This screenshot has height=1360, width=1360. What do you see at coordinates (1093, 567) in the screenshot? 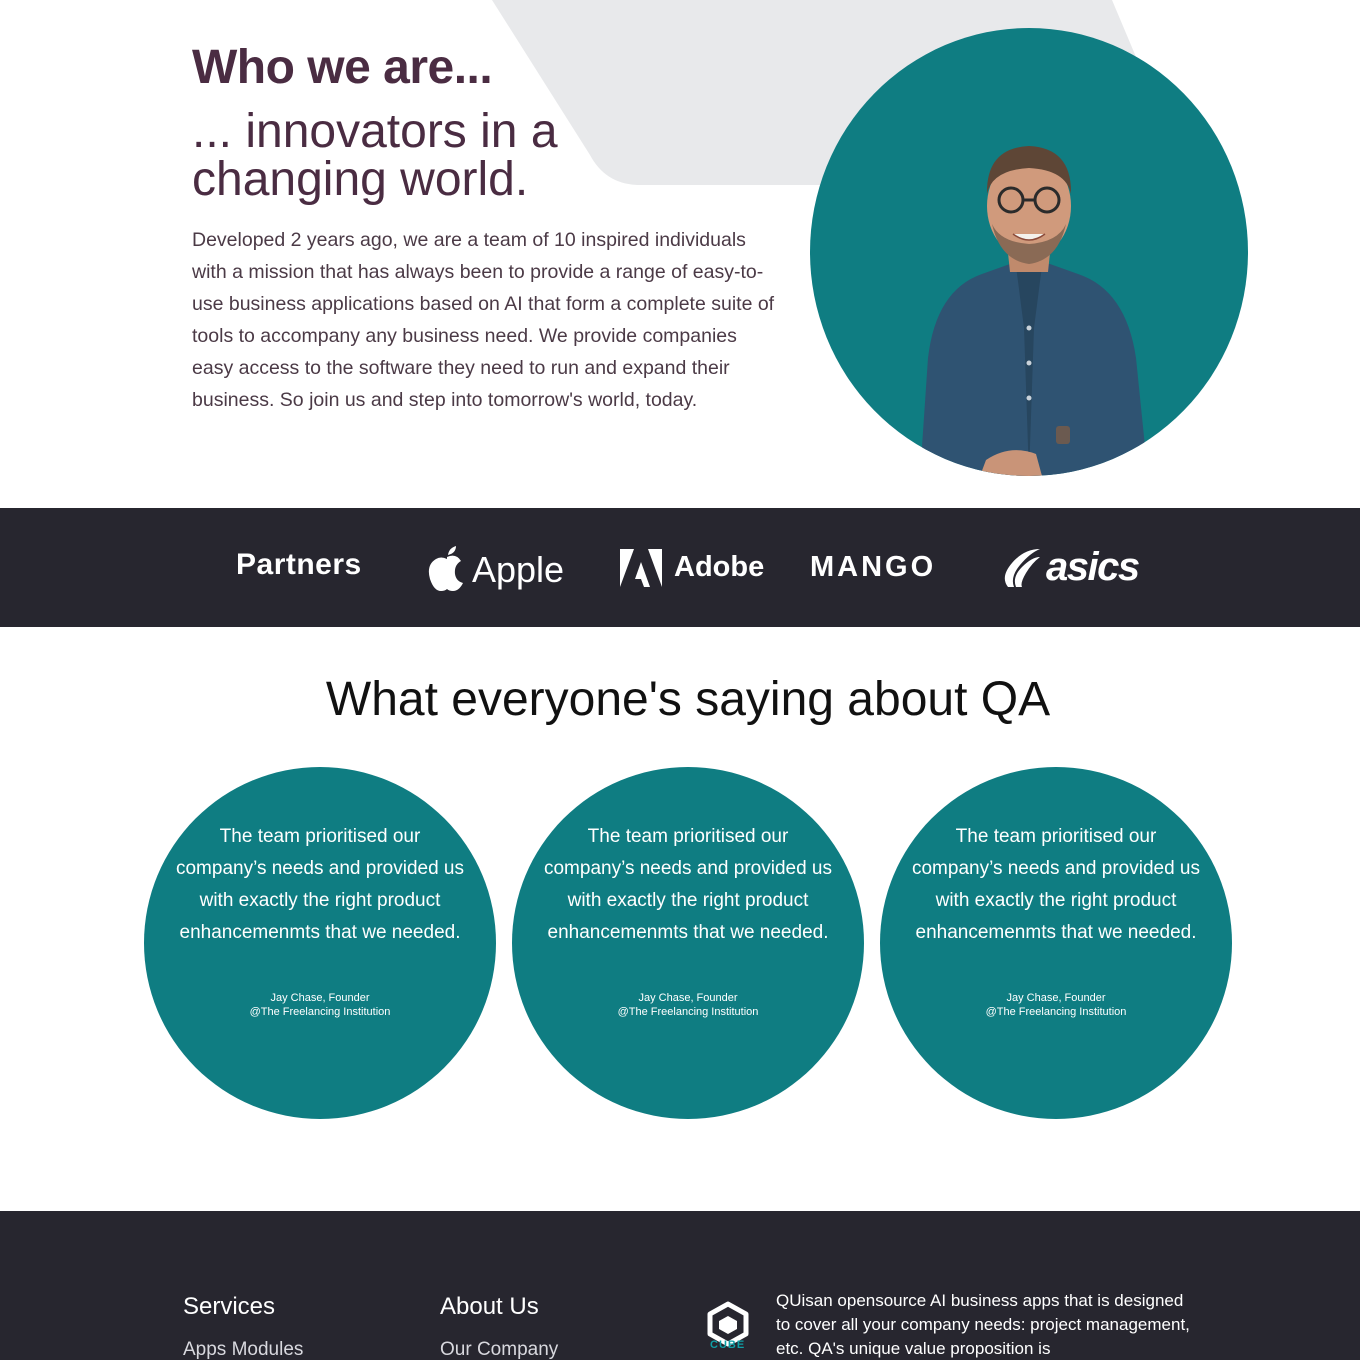
I see `asics-logo-text: asics` at bounding box center [1093, 567].